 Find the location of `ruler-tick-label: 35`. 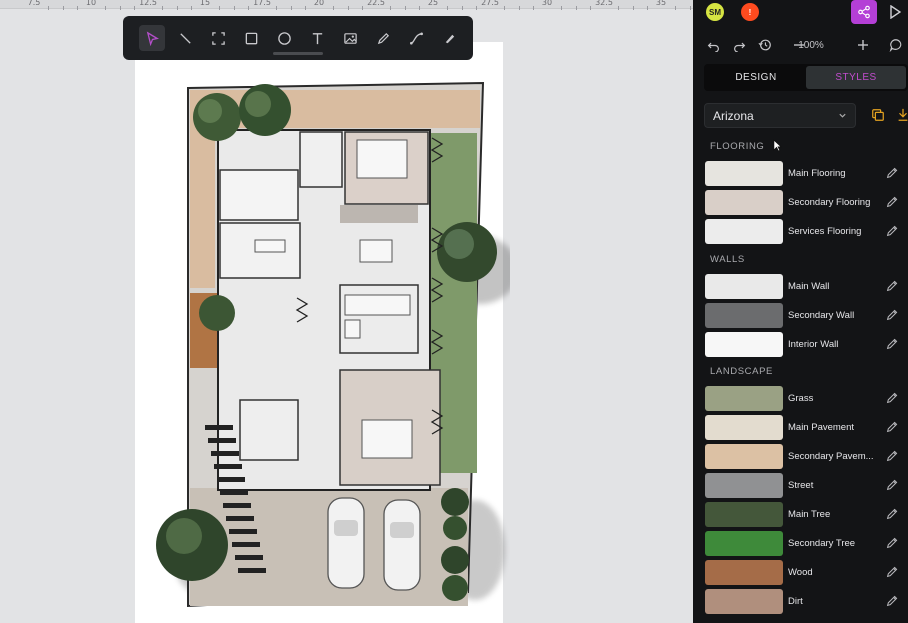

ruler-tick-label: 35 is located at coordinates (661, 3).